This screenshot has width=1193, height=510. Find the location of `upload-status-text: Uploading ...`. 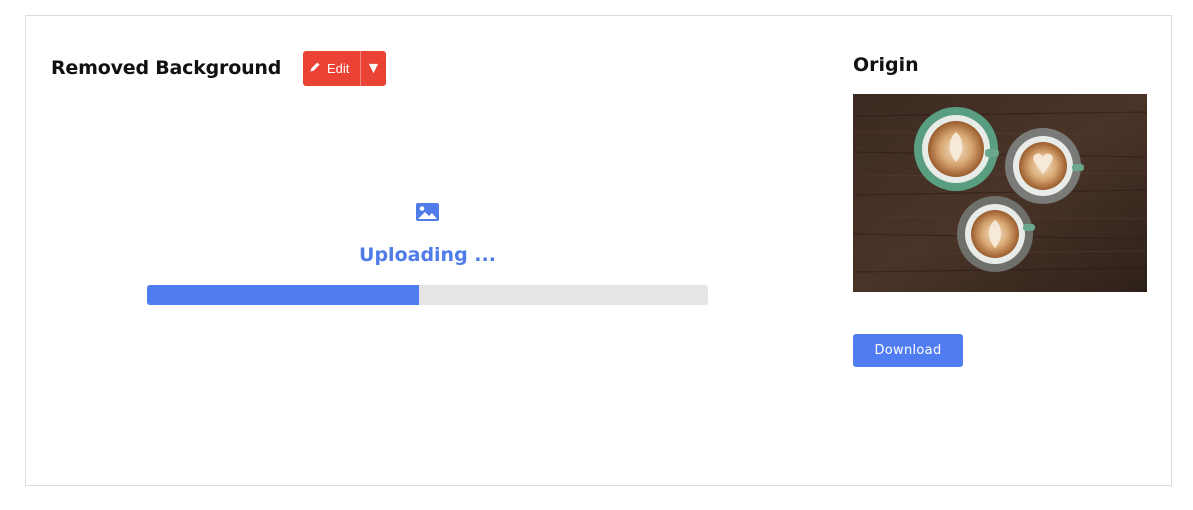

upload-status-text: Uploading ... is located at coordinates (427, 255).